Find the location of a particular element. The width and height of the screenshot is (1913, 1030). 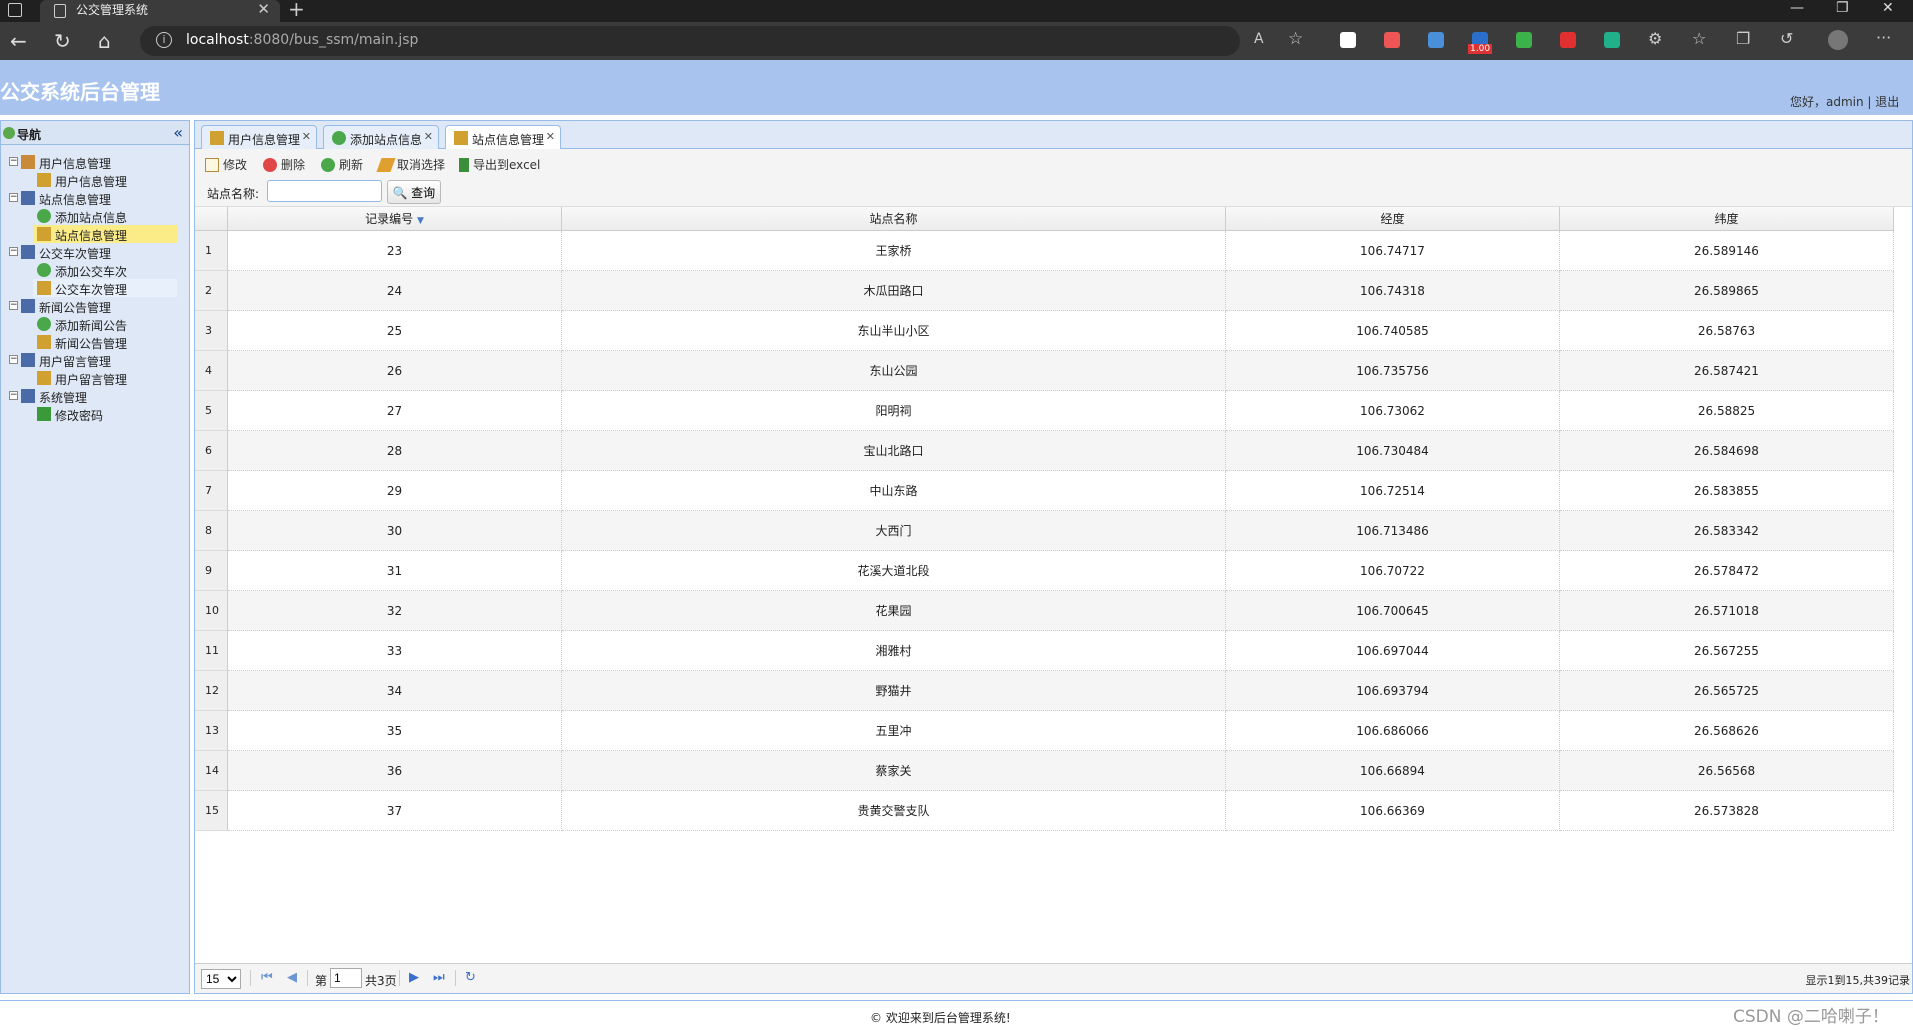

table-row: 6 28 宝山北路口 106.730484 26.584698 is located at coordinates (1044, 451).